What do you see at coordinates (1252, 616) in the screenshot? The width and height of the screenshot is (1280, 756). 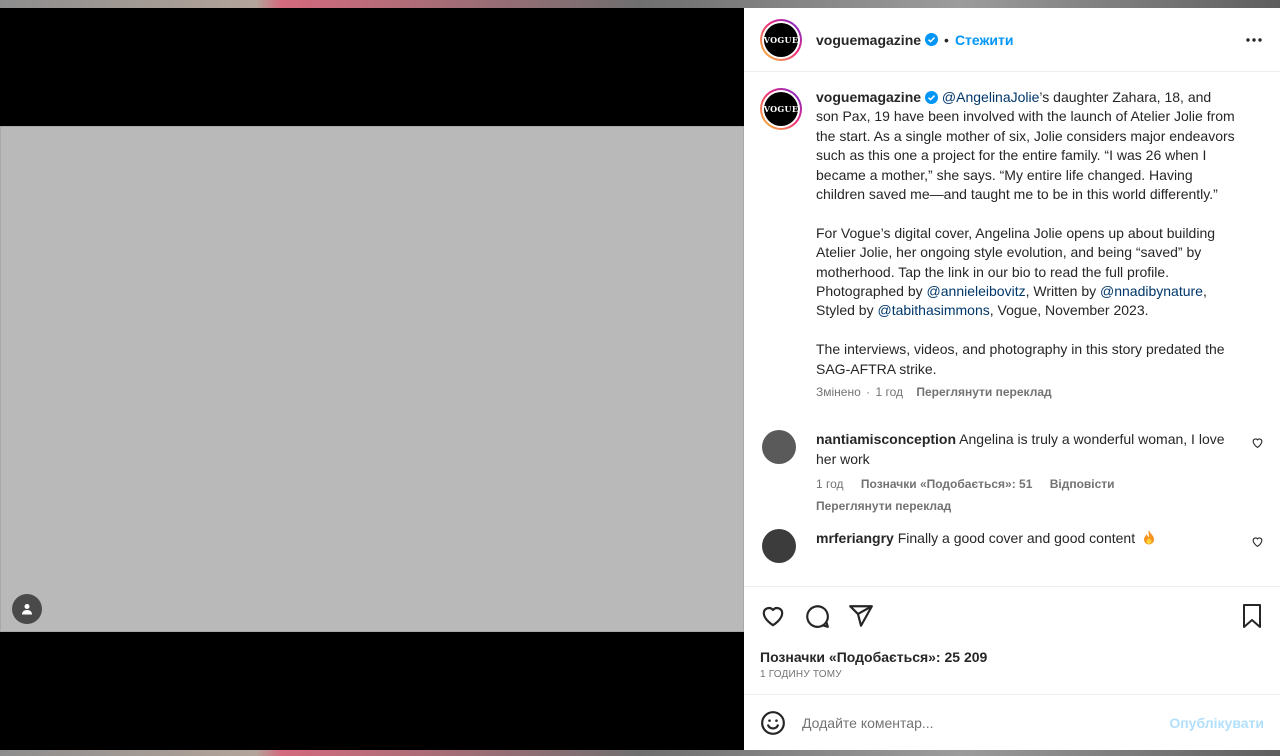 I see `save-bookmark-icon` at bounding box center [1252, 616].